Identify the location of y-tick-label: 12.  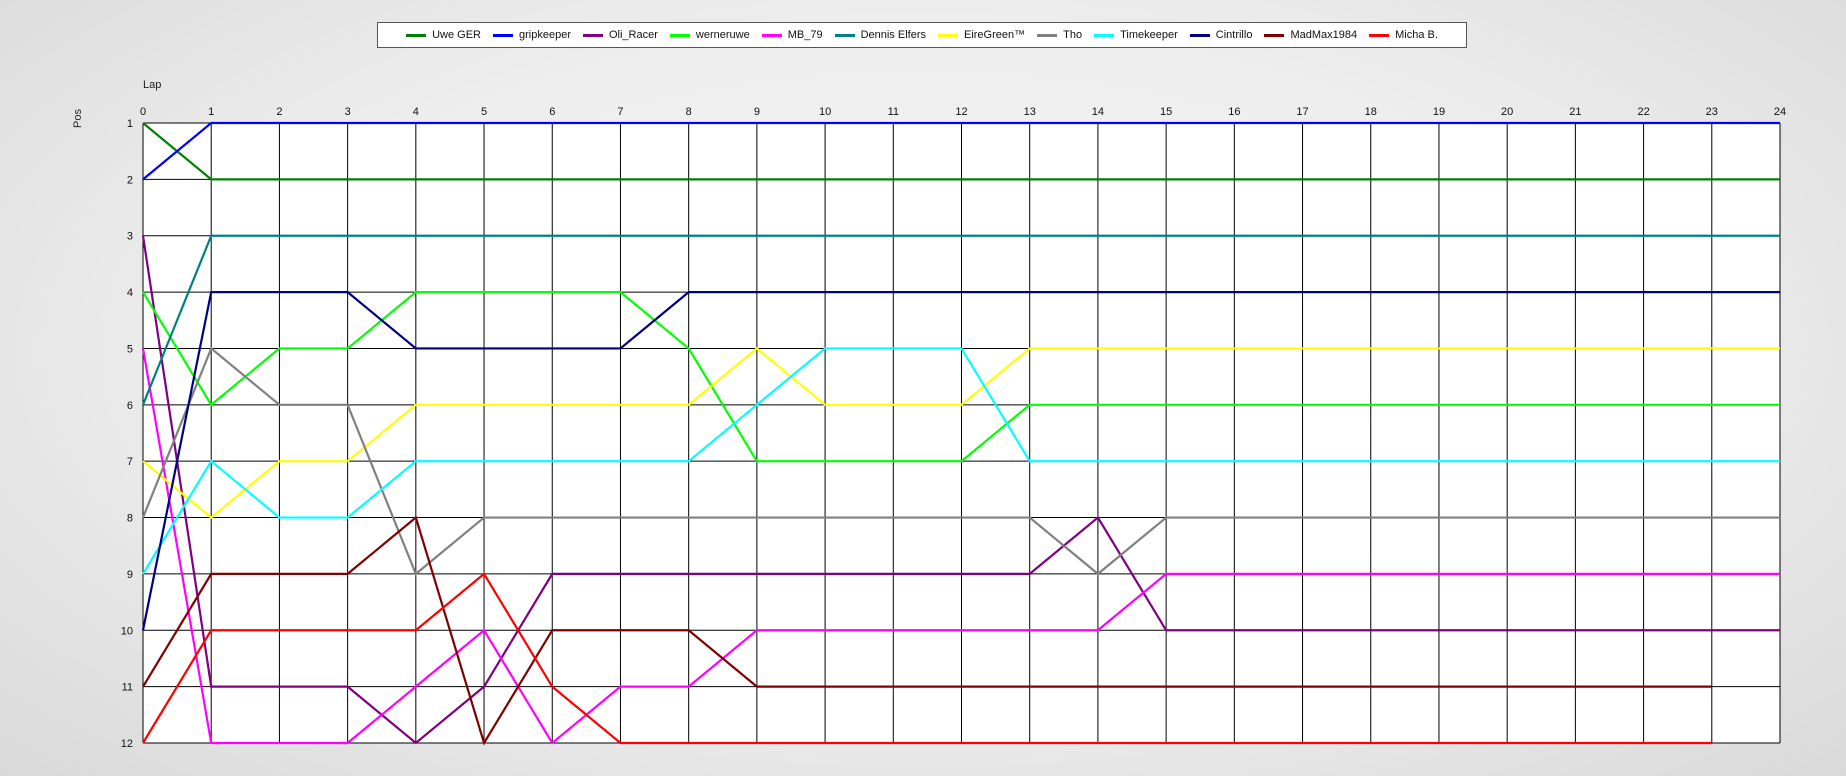
(127, 744).